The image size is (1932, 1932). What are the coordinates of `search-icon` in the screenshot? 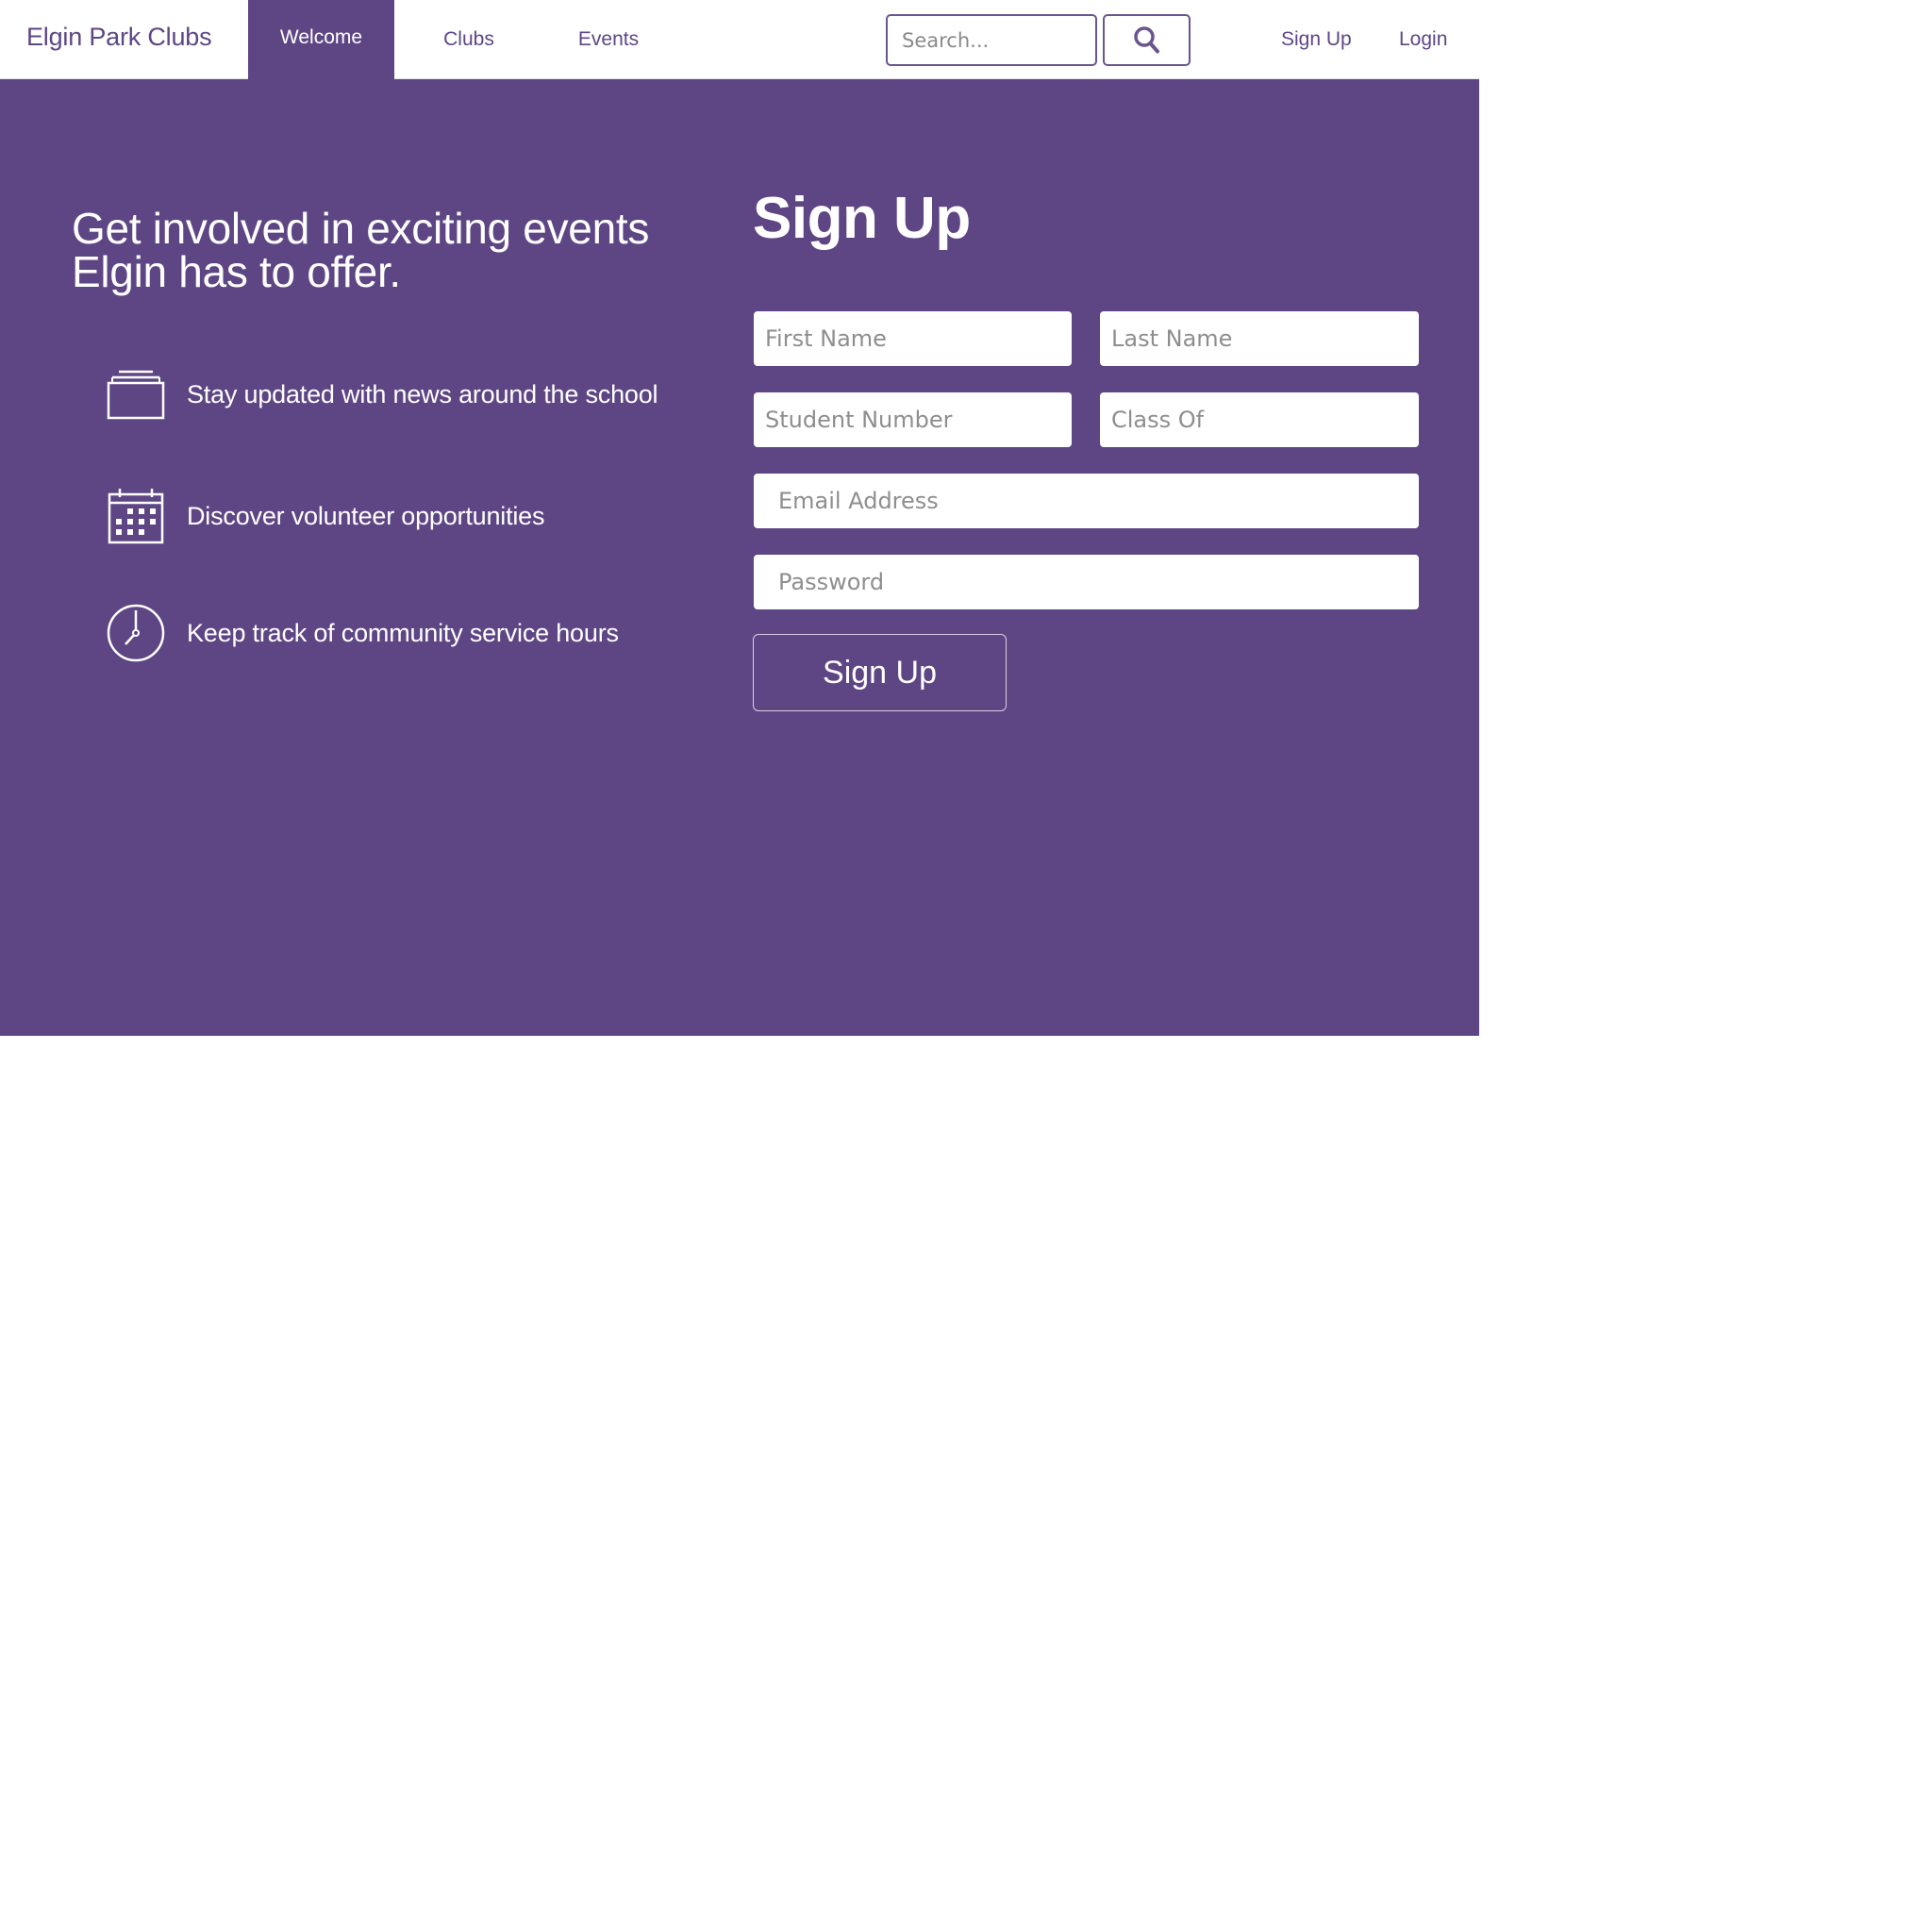 It's located at (1146, 39).